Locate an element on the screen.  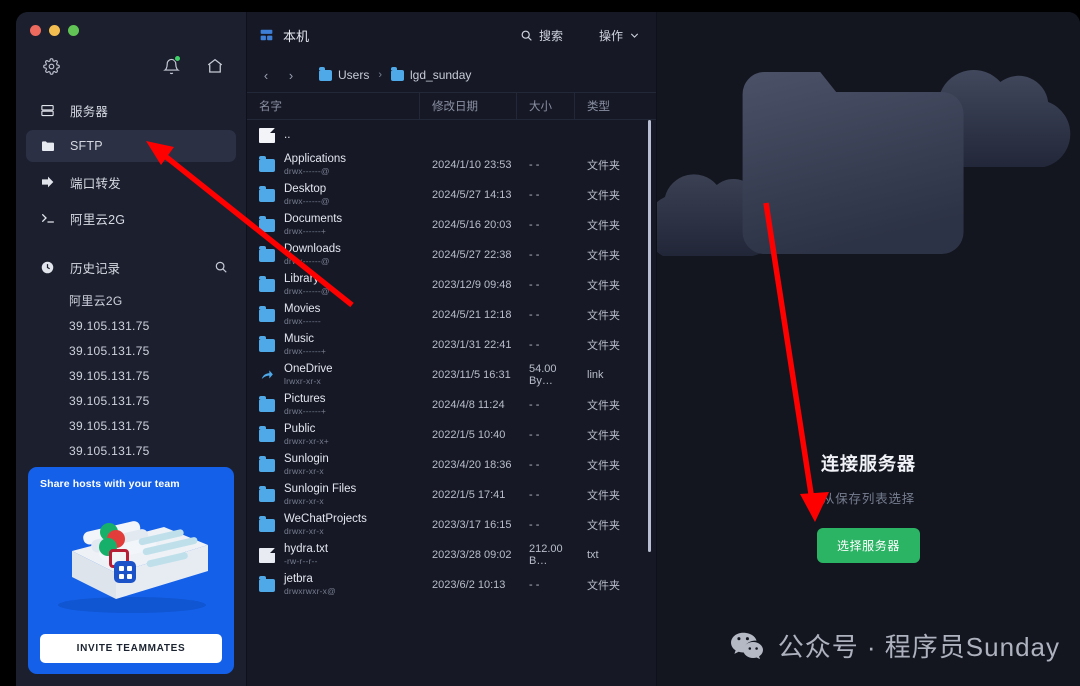
column-header-date: 修改日期 is located at coordinates (468, 106).